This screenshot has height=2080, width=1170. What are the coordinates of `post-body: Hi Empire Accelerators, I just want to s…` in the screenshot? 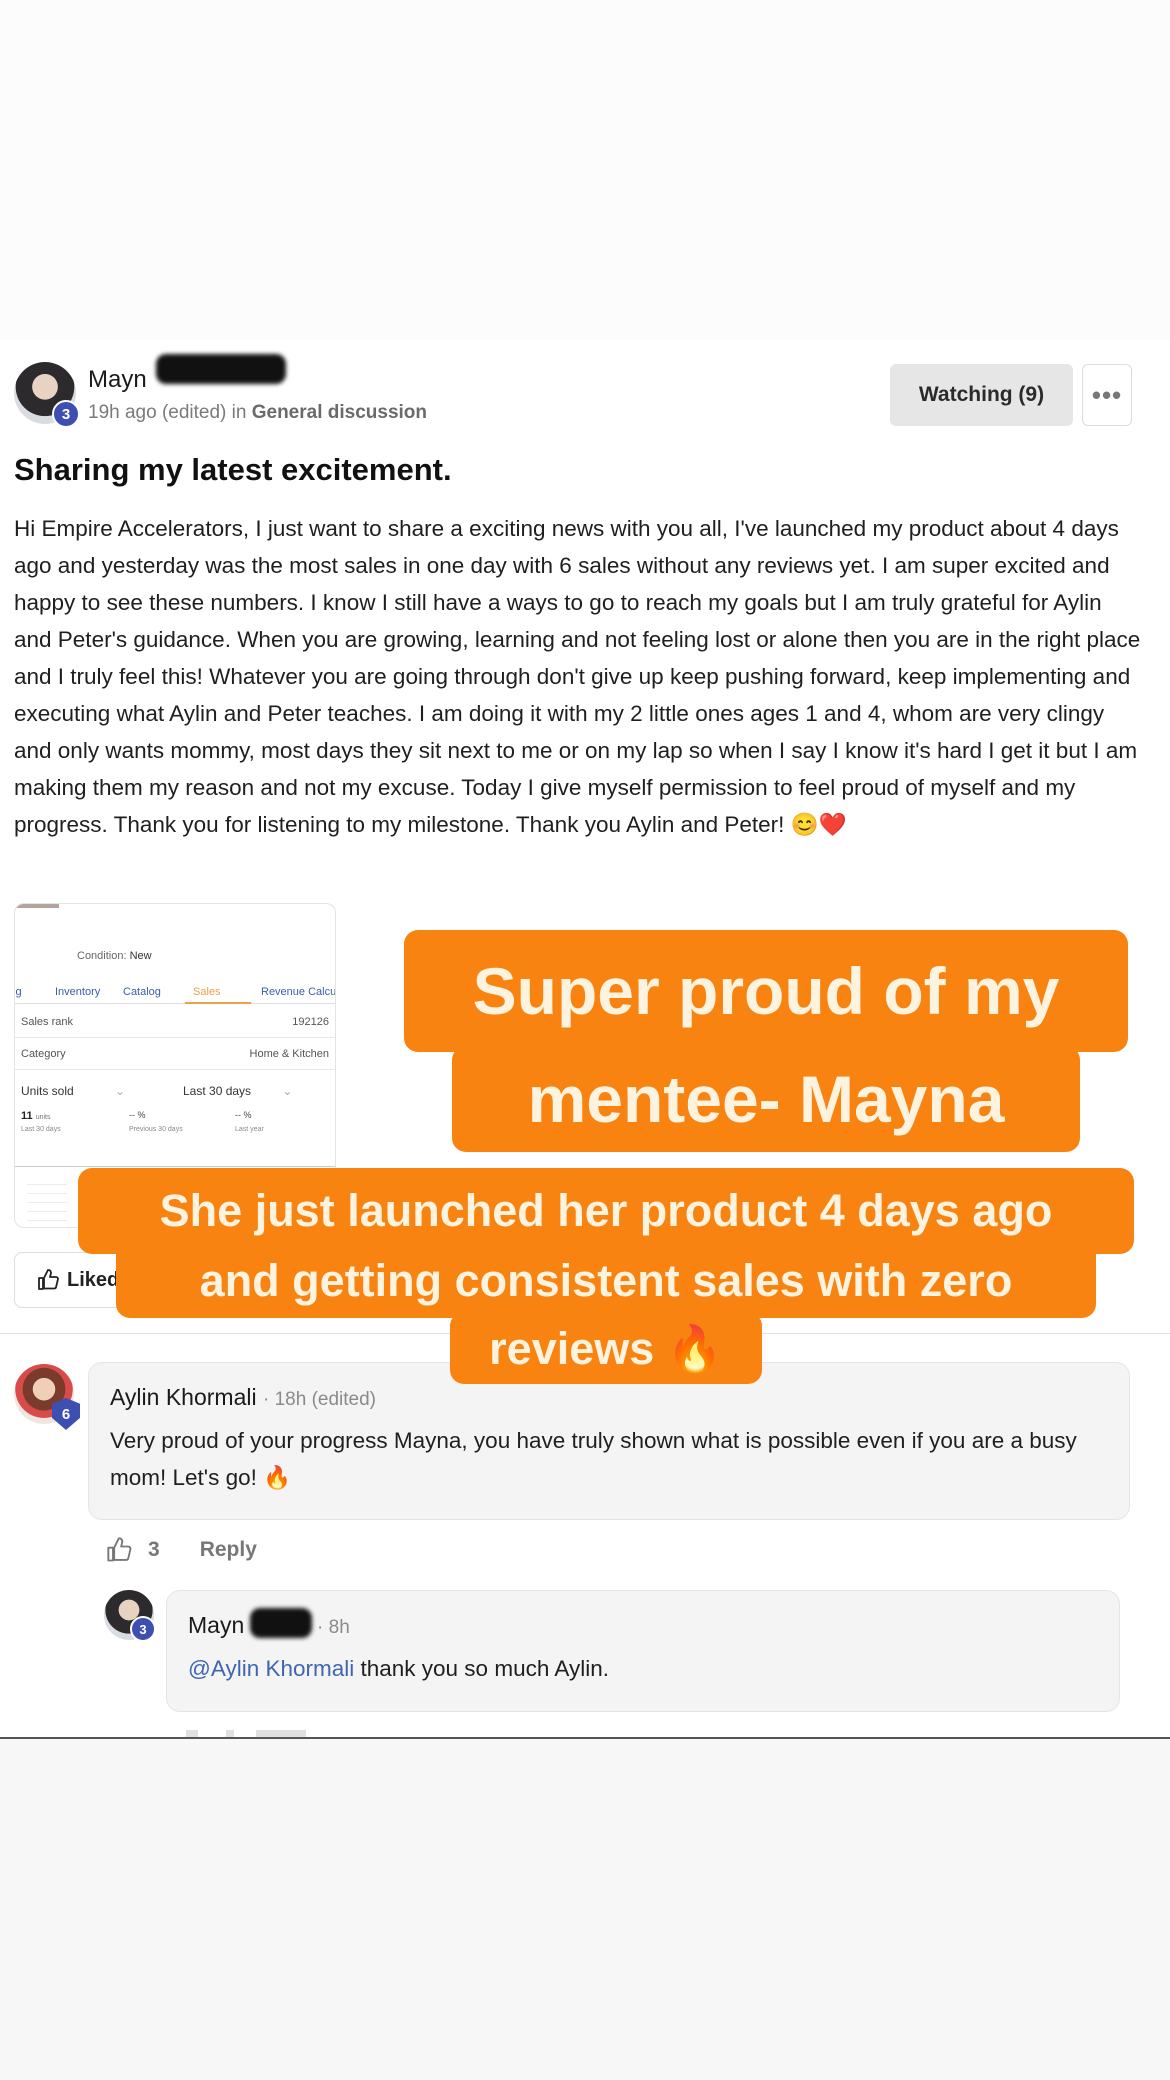 It's located at (577, 676).